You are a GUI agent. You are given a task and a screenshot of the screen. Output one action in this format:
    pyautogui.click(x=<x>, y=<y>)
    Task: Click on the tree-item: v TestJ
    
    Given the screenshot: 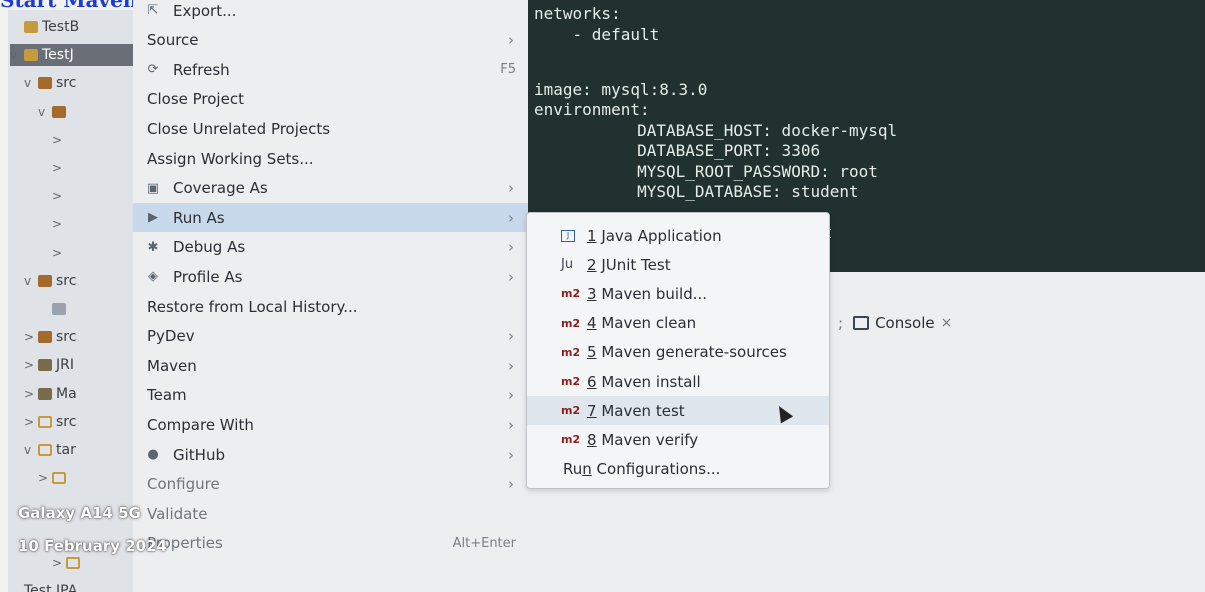 What is the action you would take?
    pyautogui.click(x=71, y=55)
    